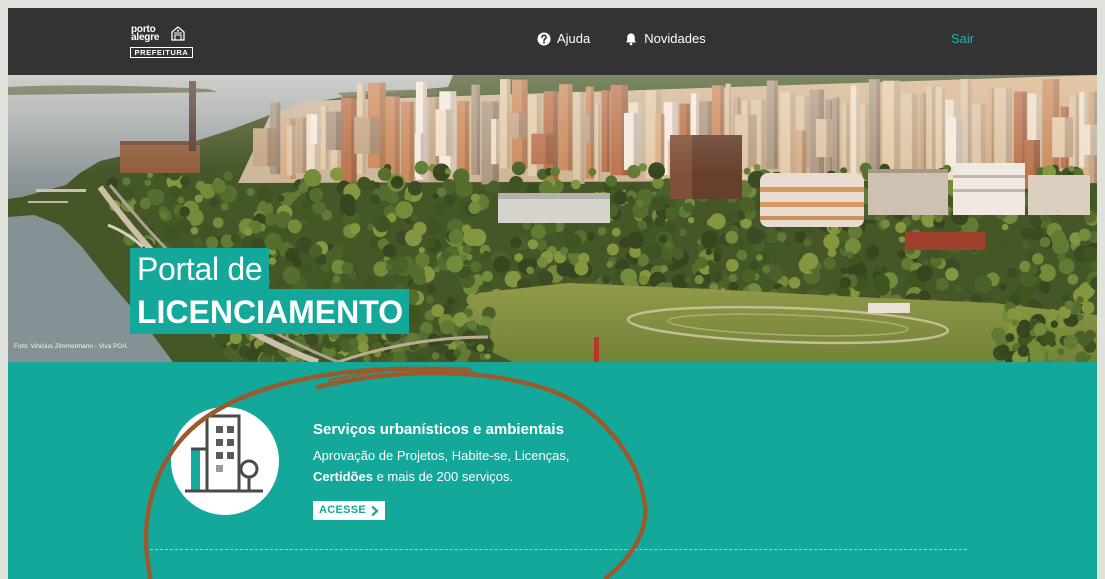  I want to click on nav-item-label: Ajuda, so click(574, 38).